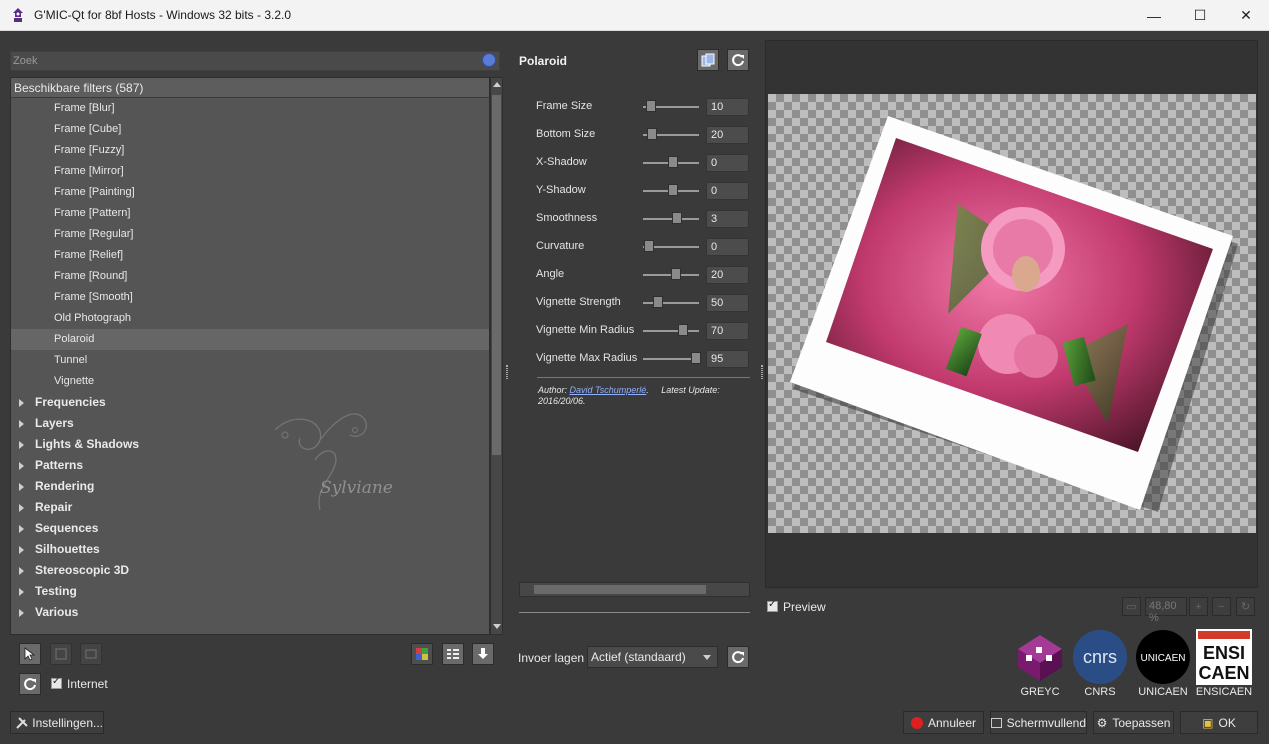 Image resolution: width=1269 pixels, height=744 pixels. Describe the element at coordinates (250, 192) in the screenshot. I see `tree-item: Frame [Painting]` at that location.